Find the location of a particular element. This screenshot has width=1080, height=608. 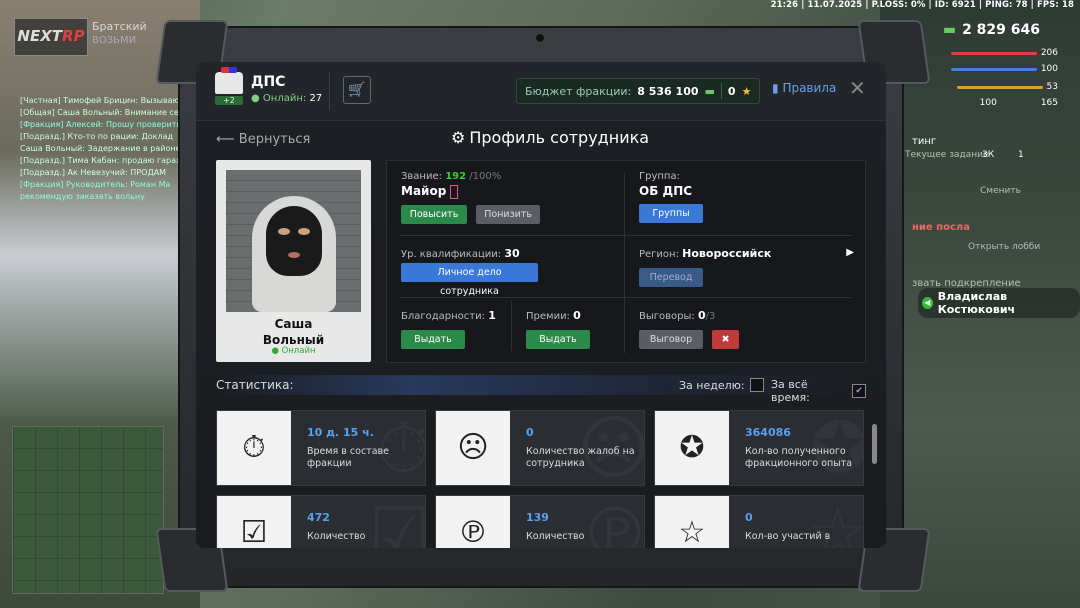

week-checkbox is located at coordinates (756, 385).